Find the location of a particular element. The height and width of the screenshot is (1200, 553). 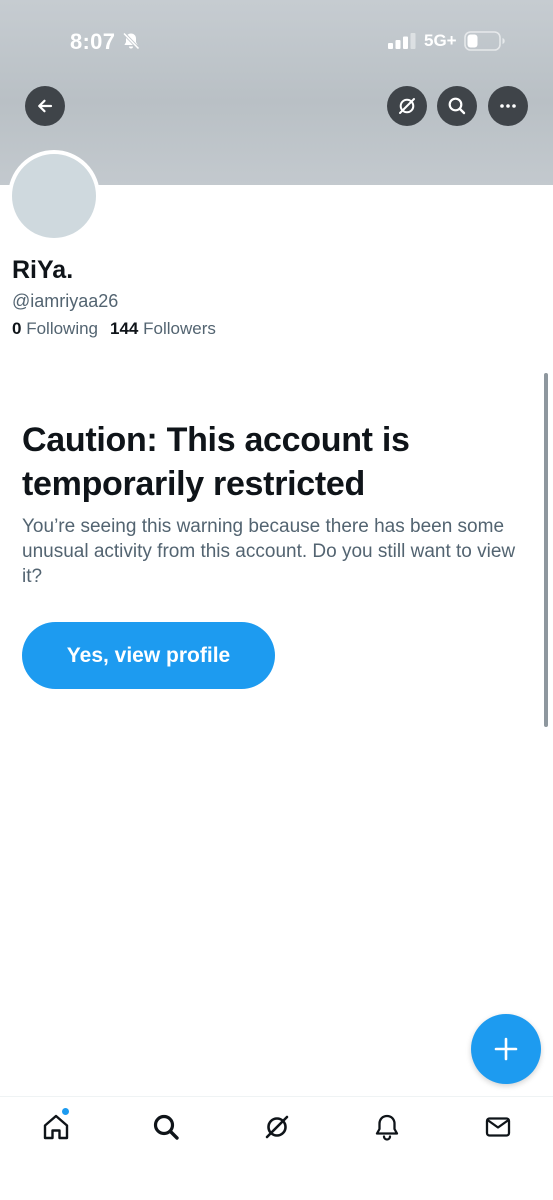

status-bar: 8:07 5G+ is located at coordinates (276, 42).